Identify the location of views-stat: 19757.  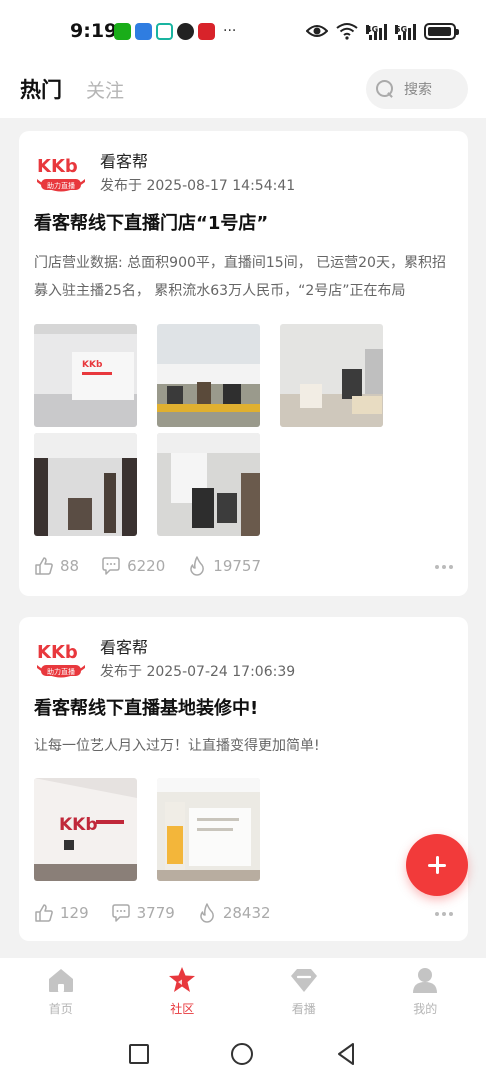
(224, 566).